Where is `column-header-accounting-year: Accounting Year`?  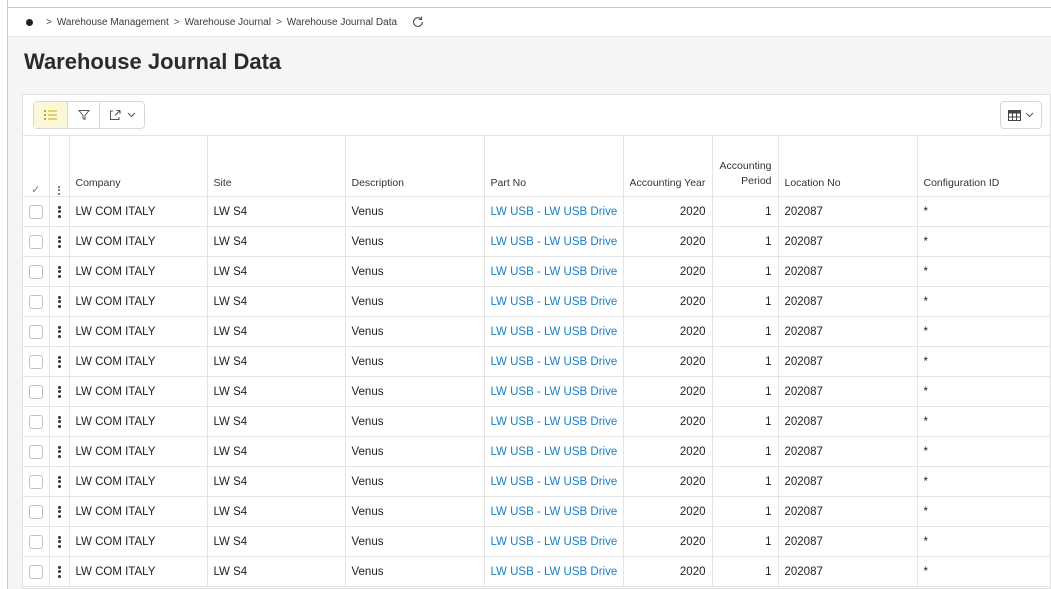 column-header-accounting-year: Accounting Year is located at coordinates (668, 166).